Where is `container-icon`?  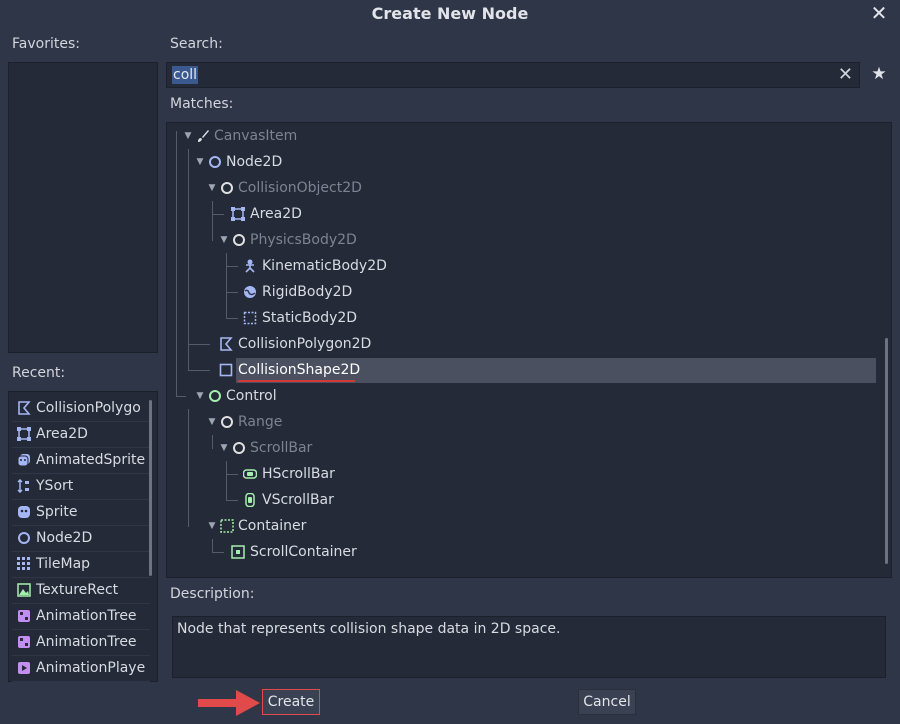 container-icon is located at coordinates (227, 526).